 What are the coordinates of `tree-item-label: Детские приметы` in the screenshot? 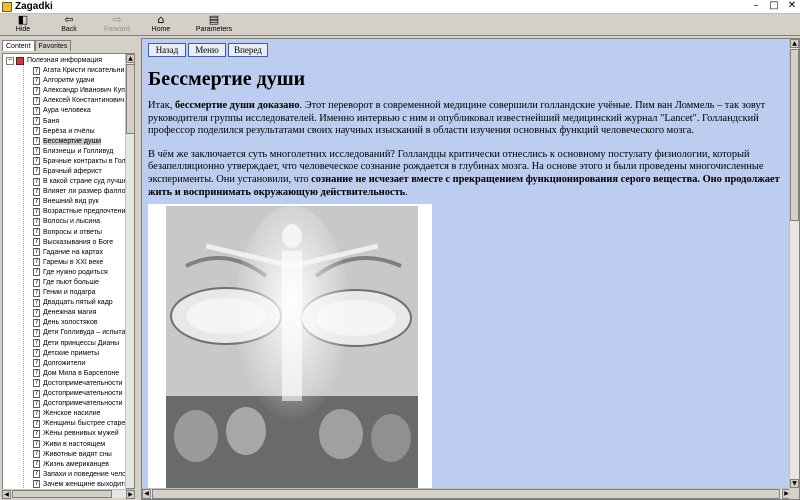 It's located at (71, 353).